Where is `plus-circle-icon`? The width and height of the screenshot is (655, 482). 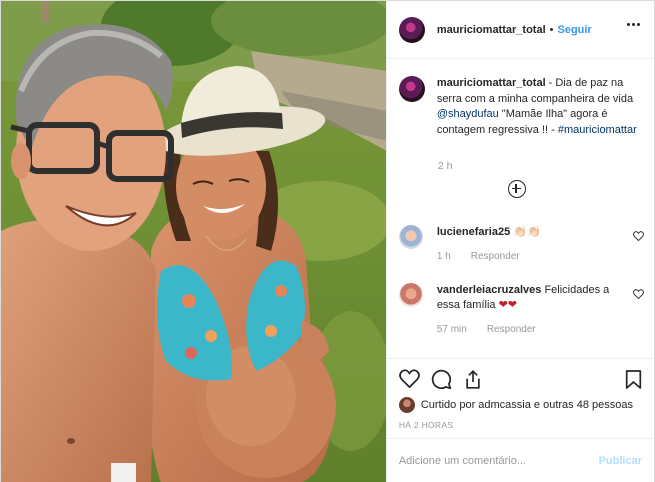 plus-circle-icon is located at coordinates (516, 189).